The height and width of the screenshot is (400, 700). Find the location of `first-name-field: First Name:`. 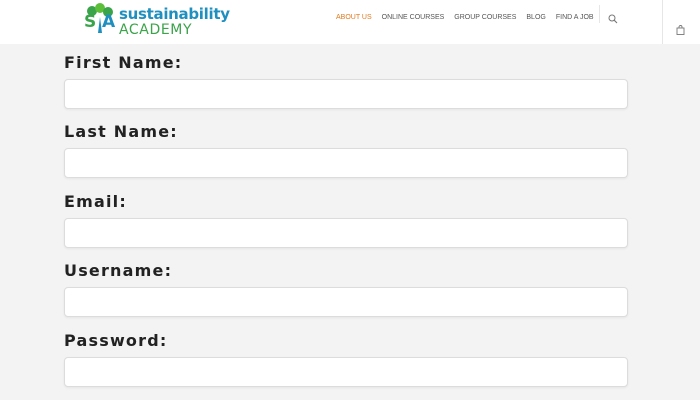

first-name-field: First Name: is located at coordinates (347, 80).